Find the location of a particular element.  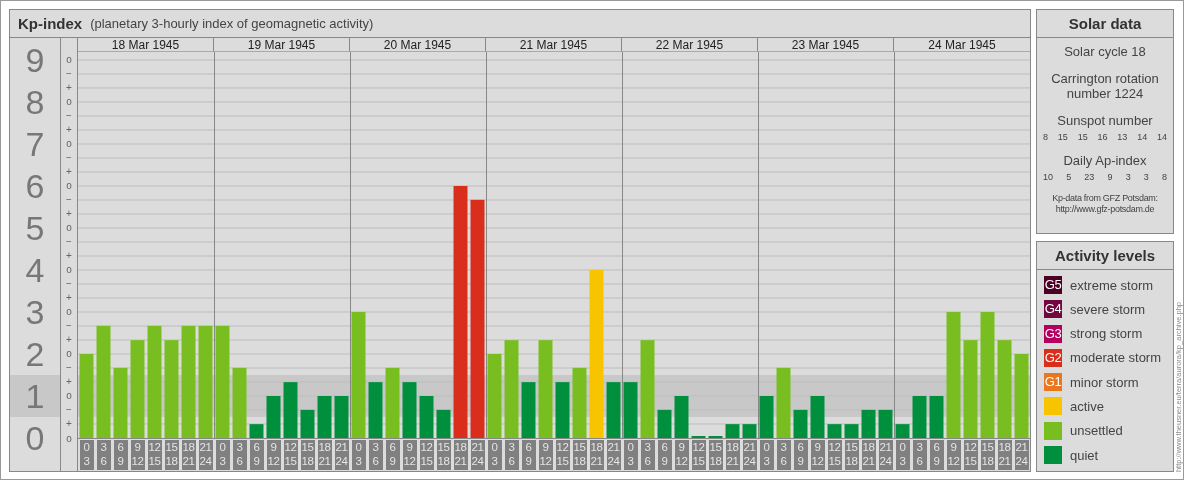

storm-scale-badge: G1 is located at coordinates (1053, 382).